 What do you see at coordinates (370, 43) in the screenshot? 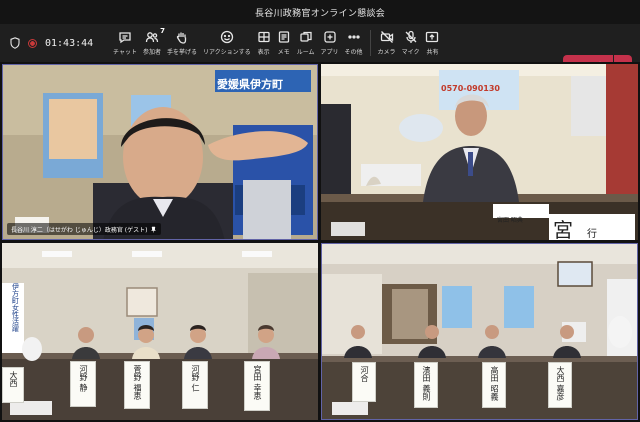
I see `toolbar-divider` at bounding box center [370, 43].